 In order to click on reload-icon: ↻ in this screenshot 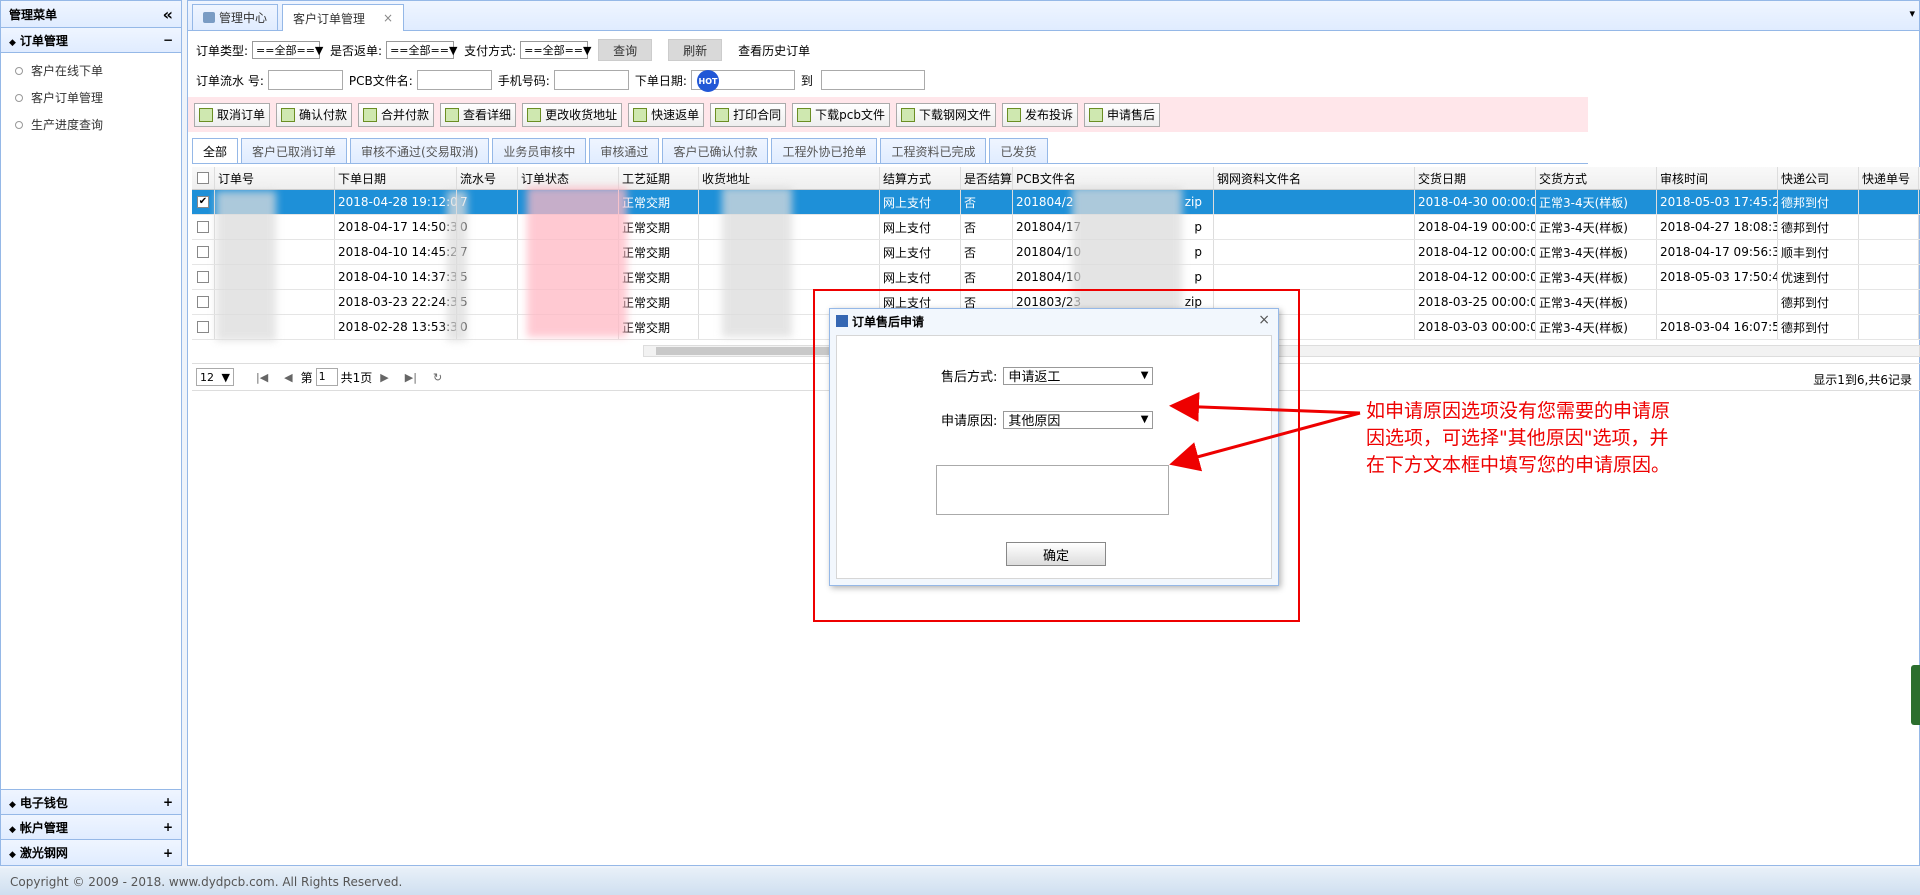, I will do `click(437, 377)`.